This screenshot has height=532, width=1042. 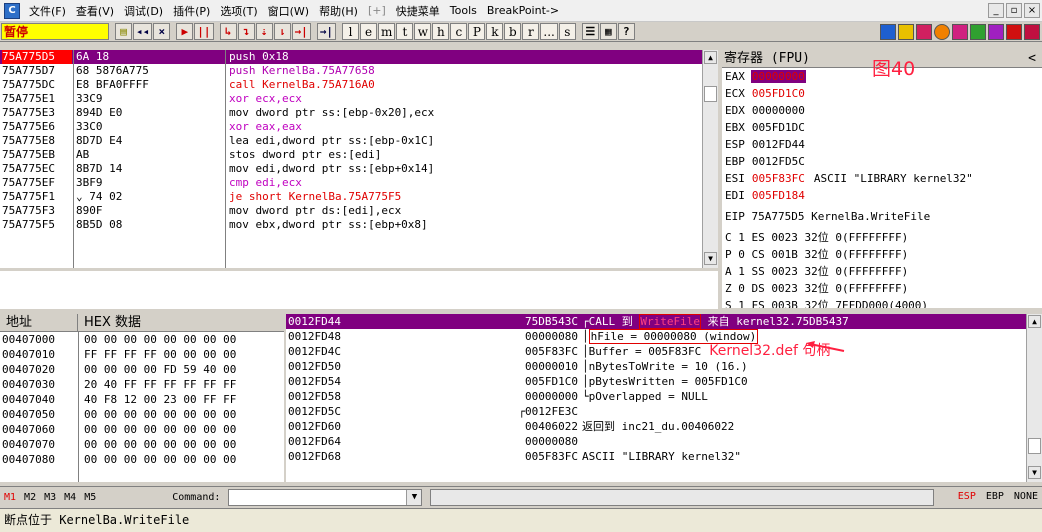 I want to click on scroll-up-icon: ▲, so click(x=710, y=57).